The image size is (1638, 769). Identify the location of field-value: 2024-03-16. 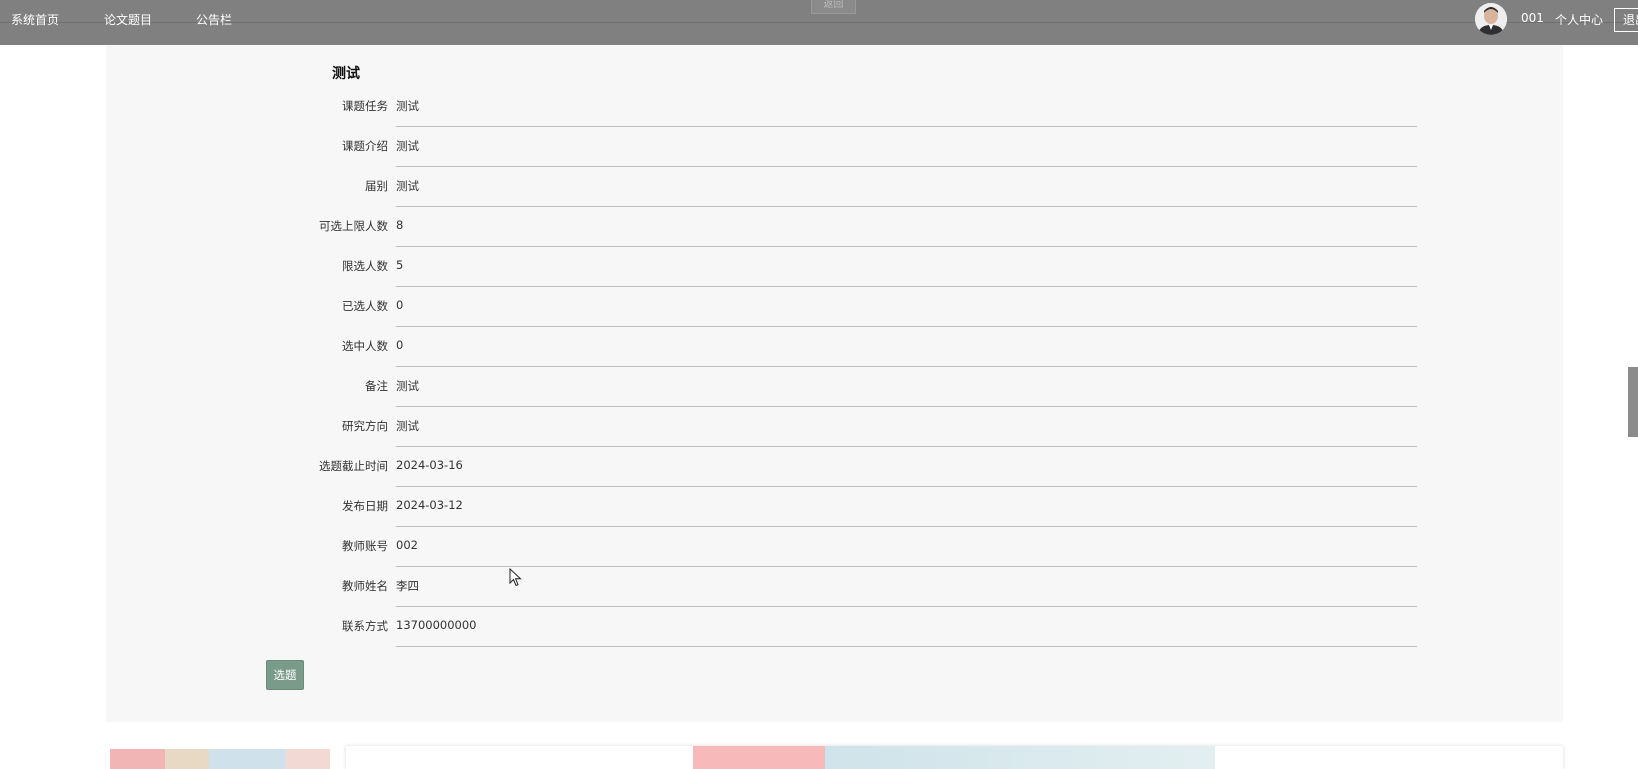
(429, 465).